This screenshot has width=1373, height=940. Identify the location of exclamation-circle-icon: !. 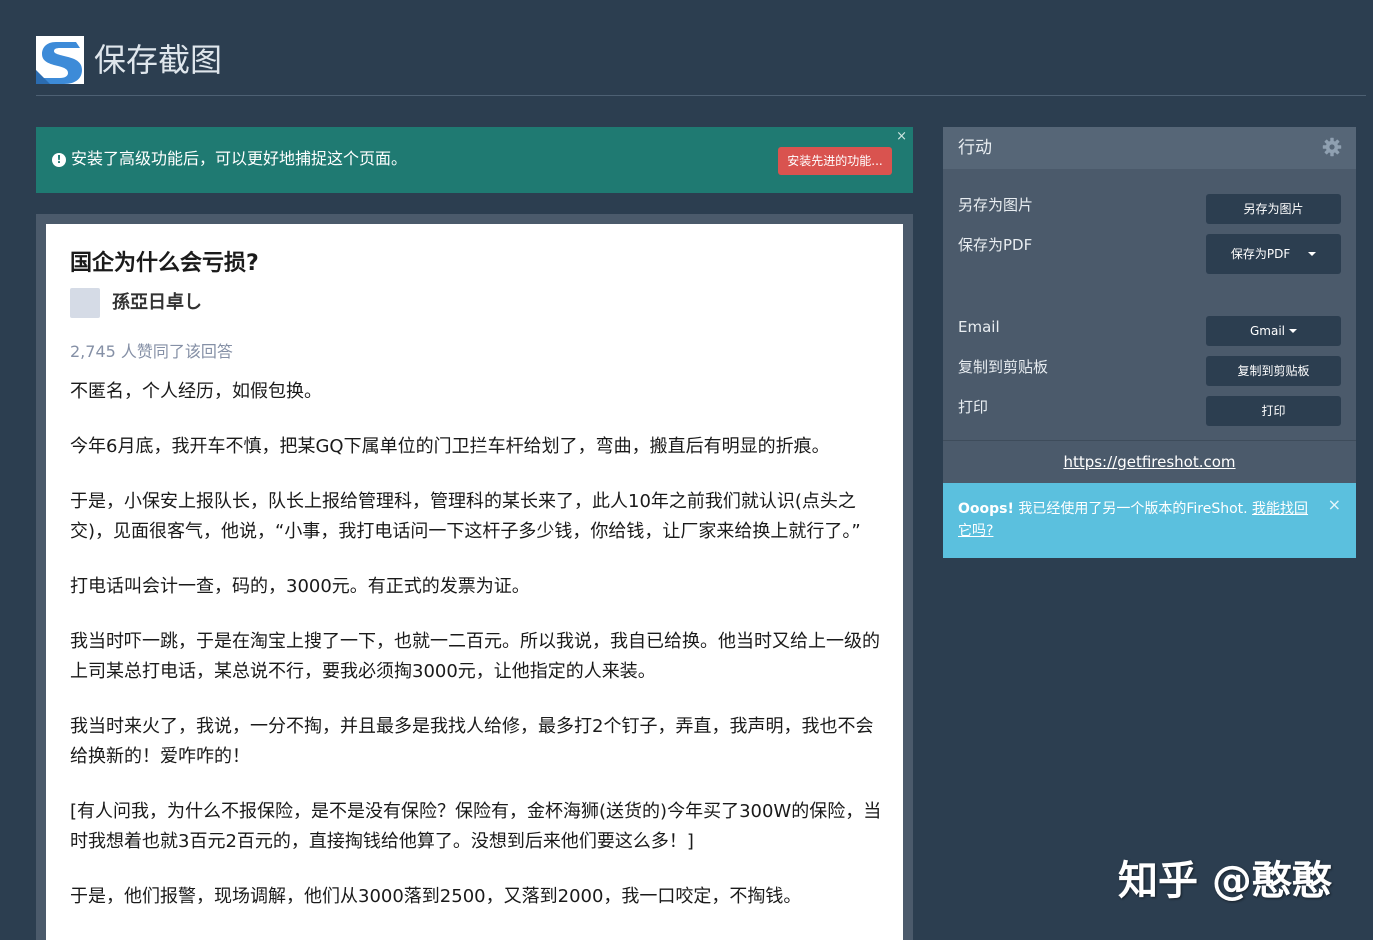
(59, 160).